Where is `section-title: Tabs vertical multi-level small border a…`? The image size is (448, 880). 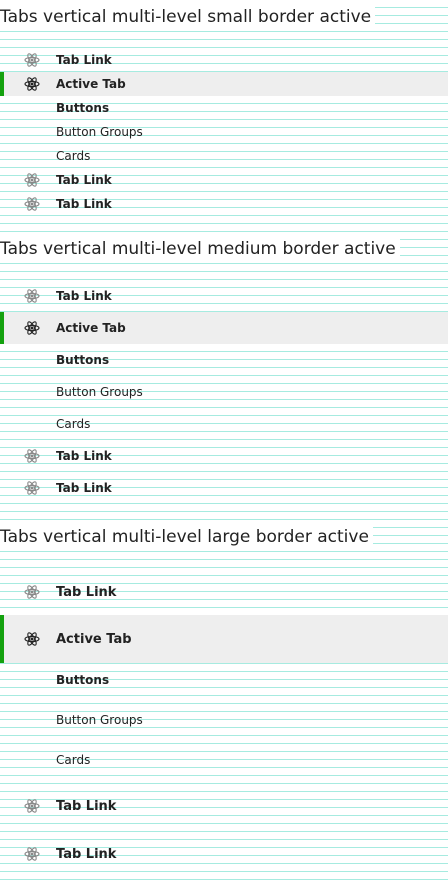
section-title: Tabs vertical multi-level small border a… is located at coordinates (188, 17).